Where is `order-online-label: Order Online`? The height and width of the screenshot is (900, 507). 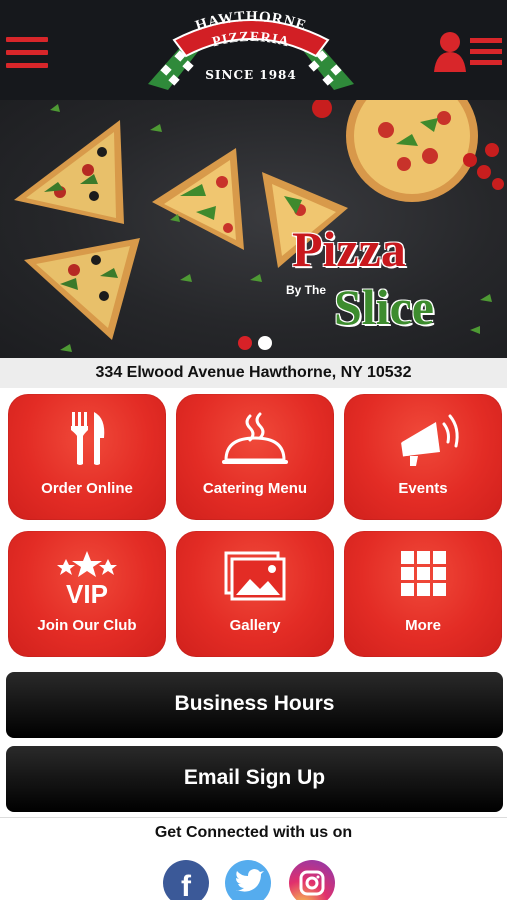
order-online-label: Order Online is located at coordinates (87, 488).